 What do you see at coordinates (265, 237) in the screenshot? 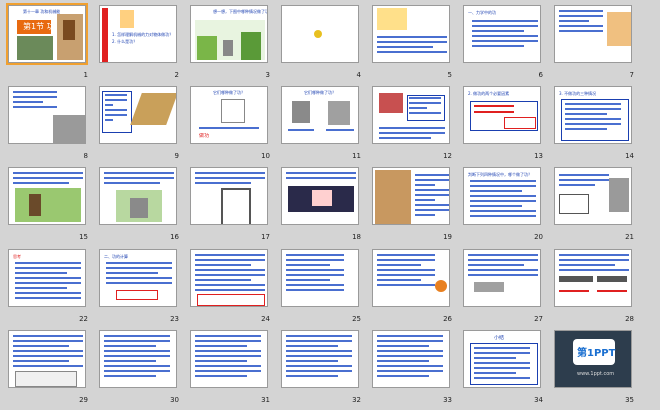
I see `slide-number: 17` at bounding box center [265, 237].